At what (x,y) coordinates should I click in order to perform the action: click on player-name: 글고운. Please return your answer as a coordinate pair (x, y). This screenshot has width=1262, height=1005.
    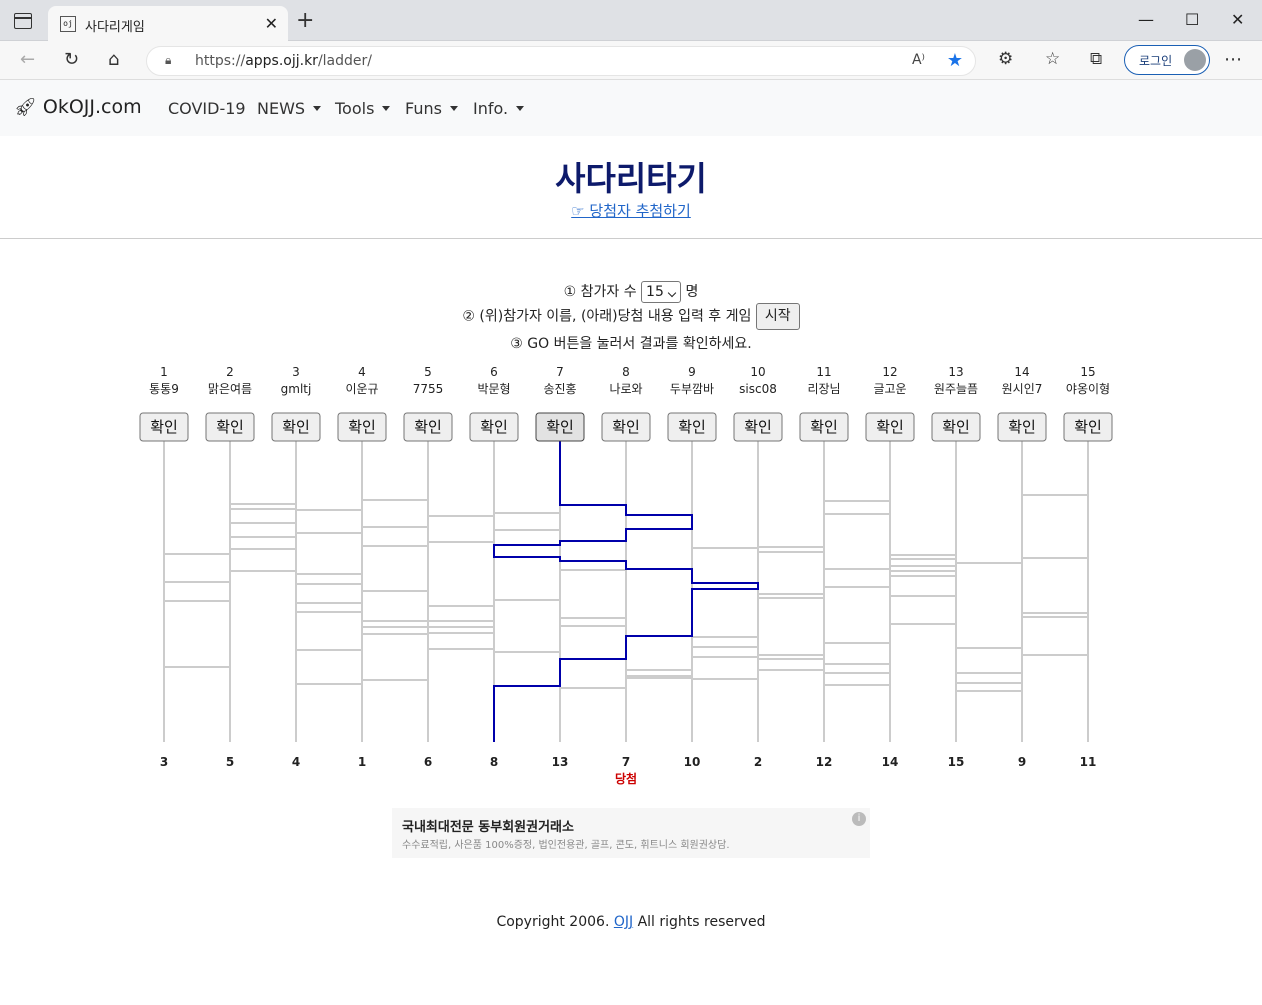
    Looking at the image, I should click on (889, 389).